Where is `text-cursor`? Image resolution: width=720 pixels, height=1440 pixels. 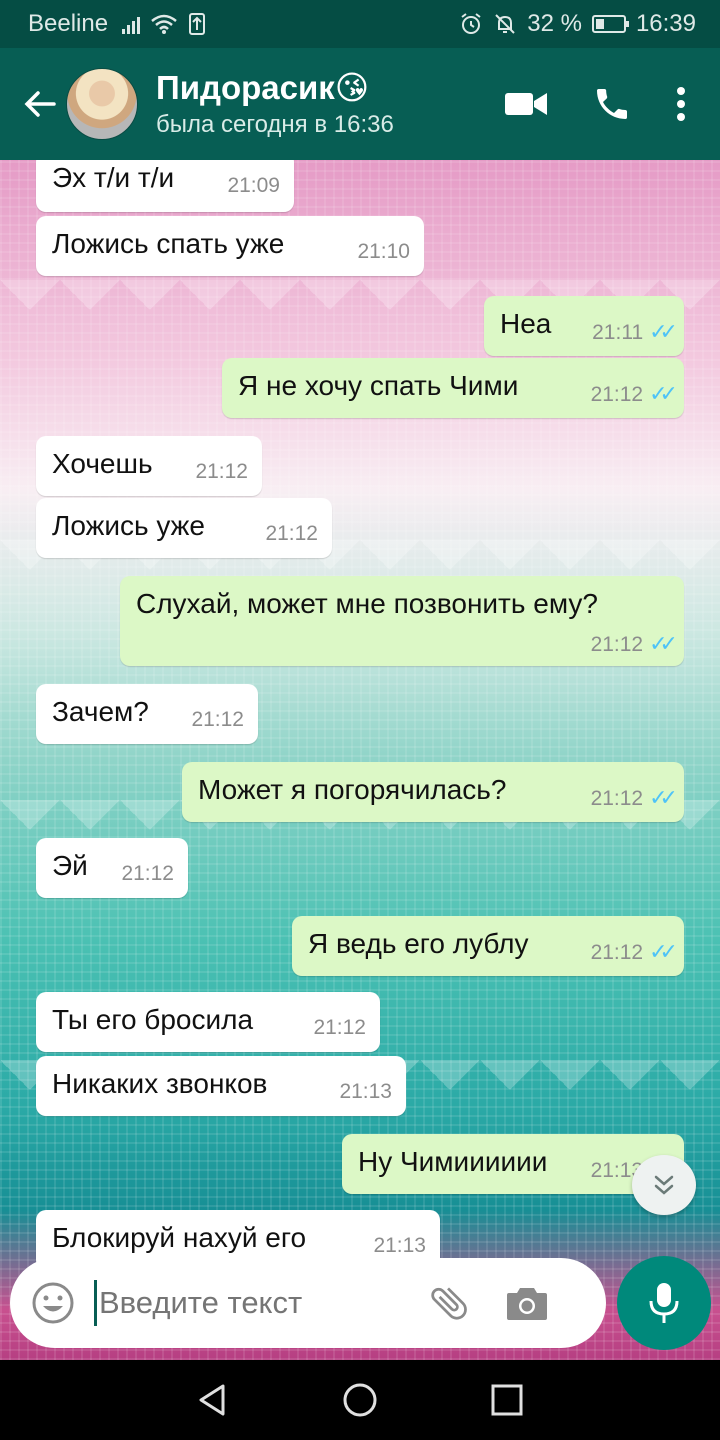
text-cursor is located at coordinates (95, 1303).